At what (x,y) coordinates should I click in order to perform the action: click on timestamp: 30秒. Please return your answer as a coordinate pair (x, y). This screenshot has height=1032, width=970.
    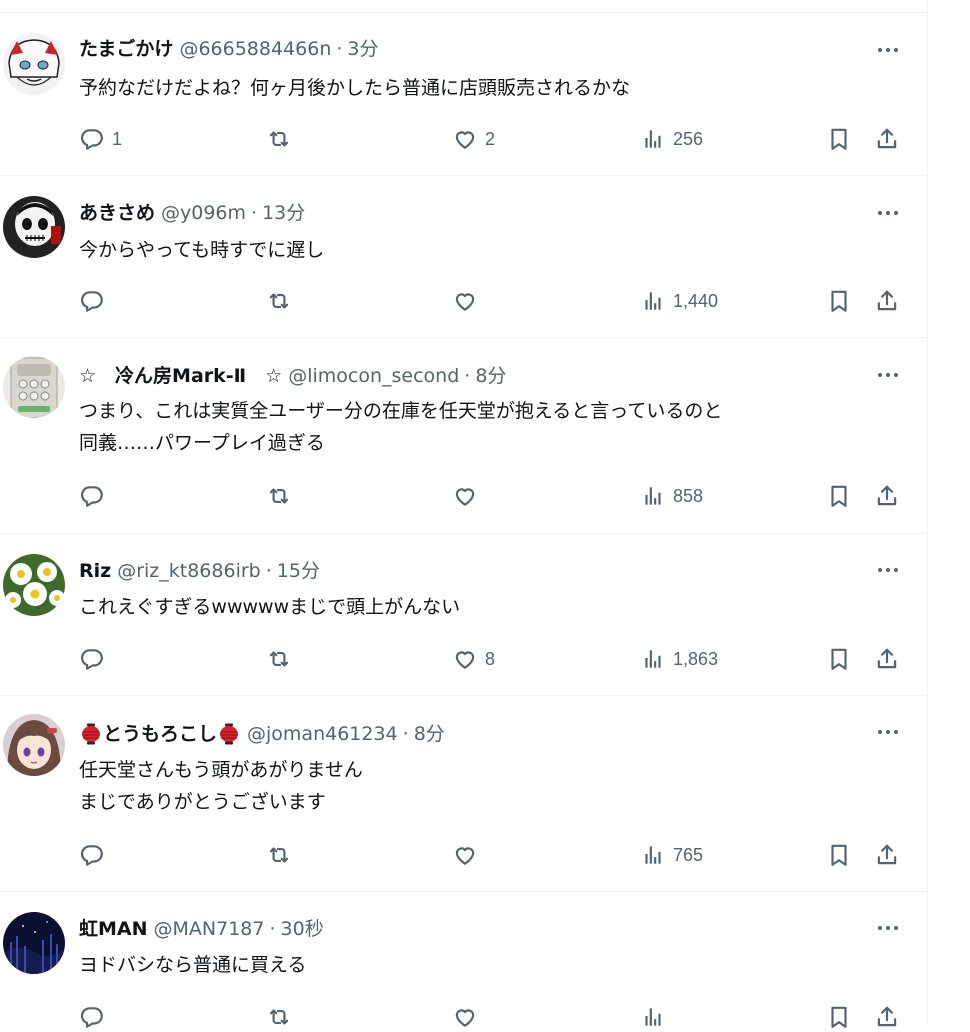
    Looking at the image, I should click on (302, 929).